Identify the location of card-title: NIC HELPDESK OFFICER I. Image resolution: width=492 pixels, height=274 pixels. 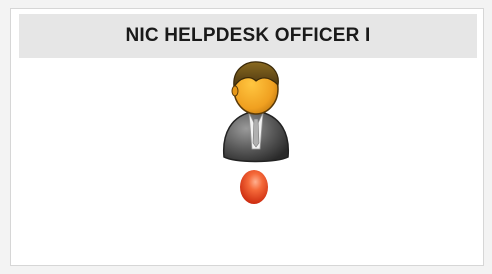
(248, 35).